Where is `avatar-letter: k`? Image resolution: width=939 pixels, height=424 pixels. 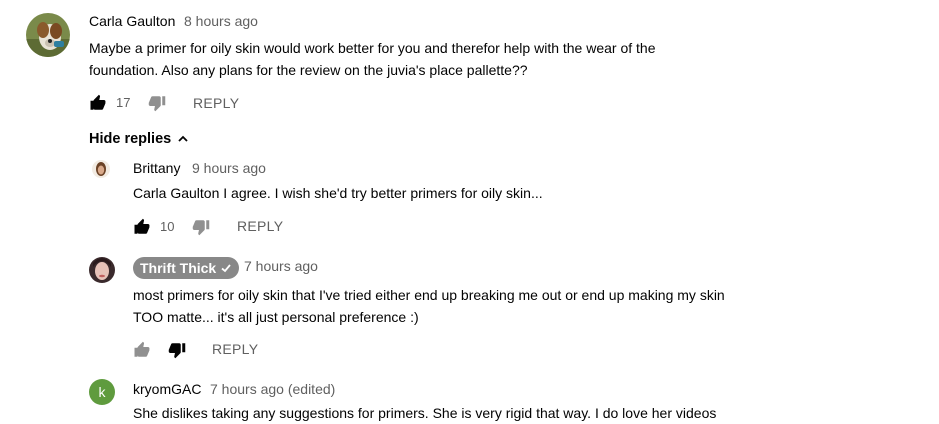
avatar-letter: k is located at coordinates (102, 392).